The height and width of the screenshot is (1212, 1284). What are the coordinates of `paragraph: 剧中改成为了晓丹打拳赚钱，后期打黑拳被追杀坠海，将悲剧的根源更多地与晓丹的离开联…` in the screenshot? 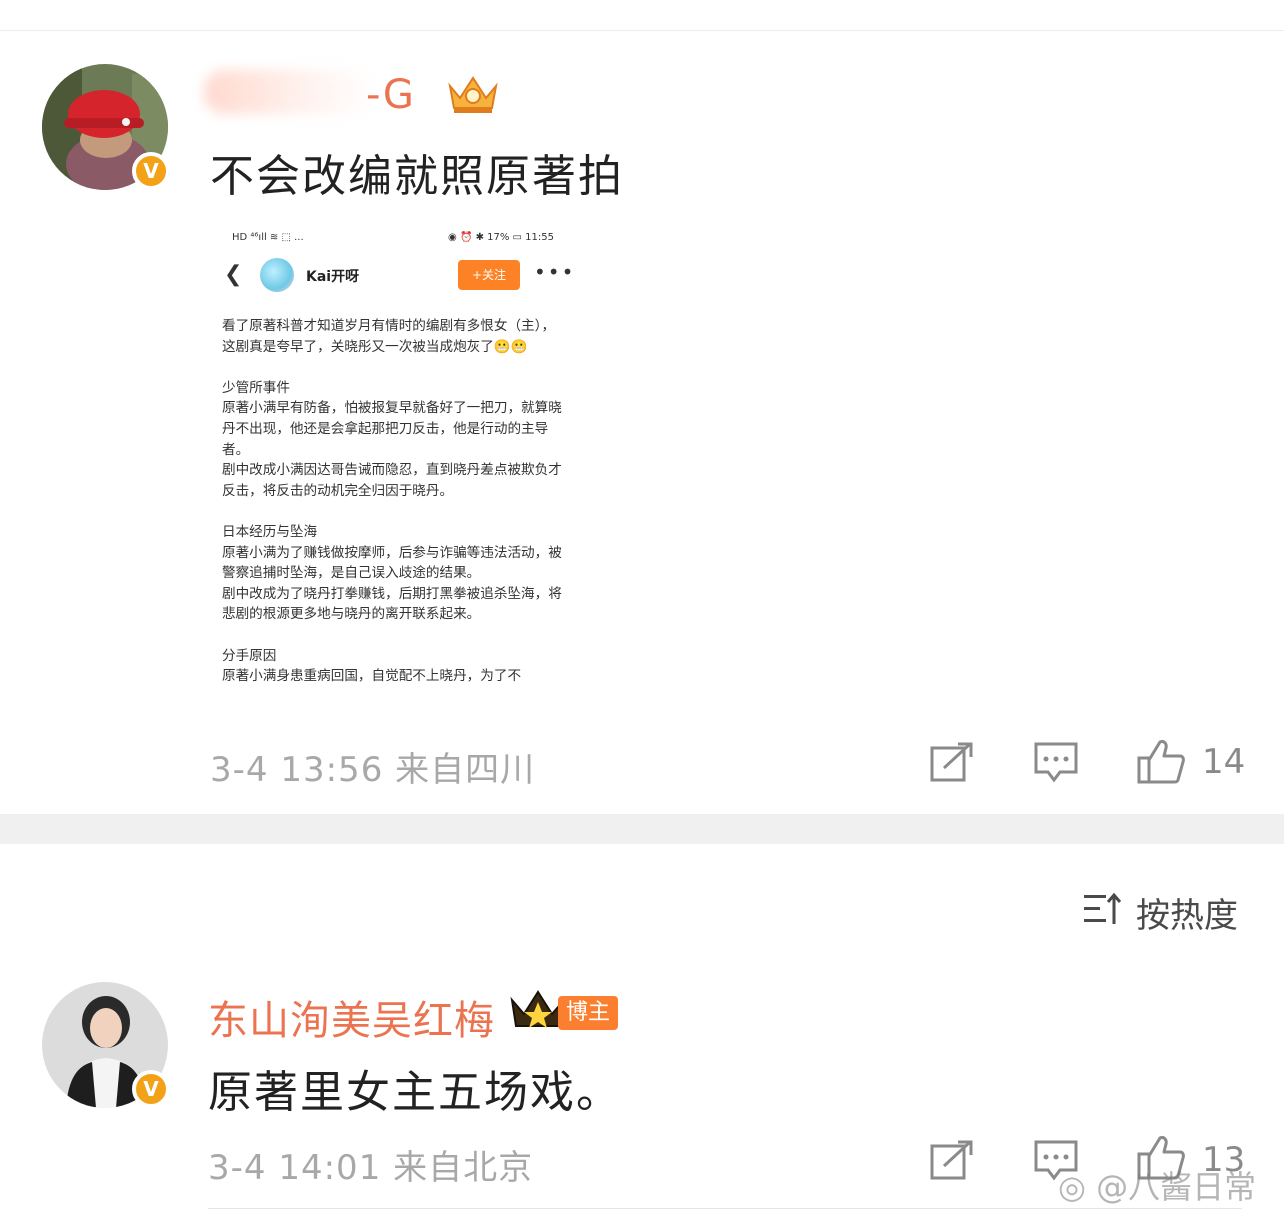 It's located at (392, 604).